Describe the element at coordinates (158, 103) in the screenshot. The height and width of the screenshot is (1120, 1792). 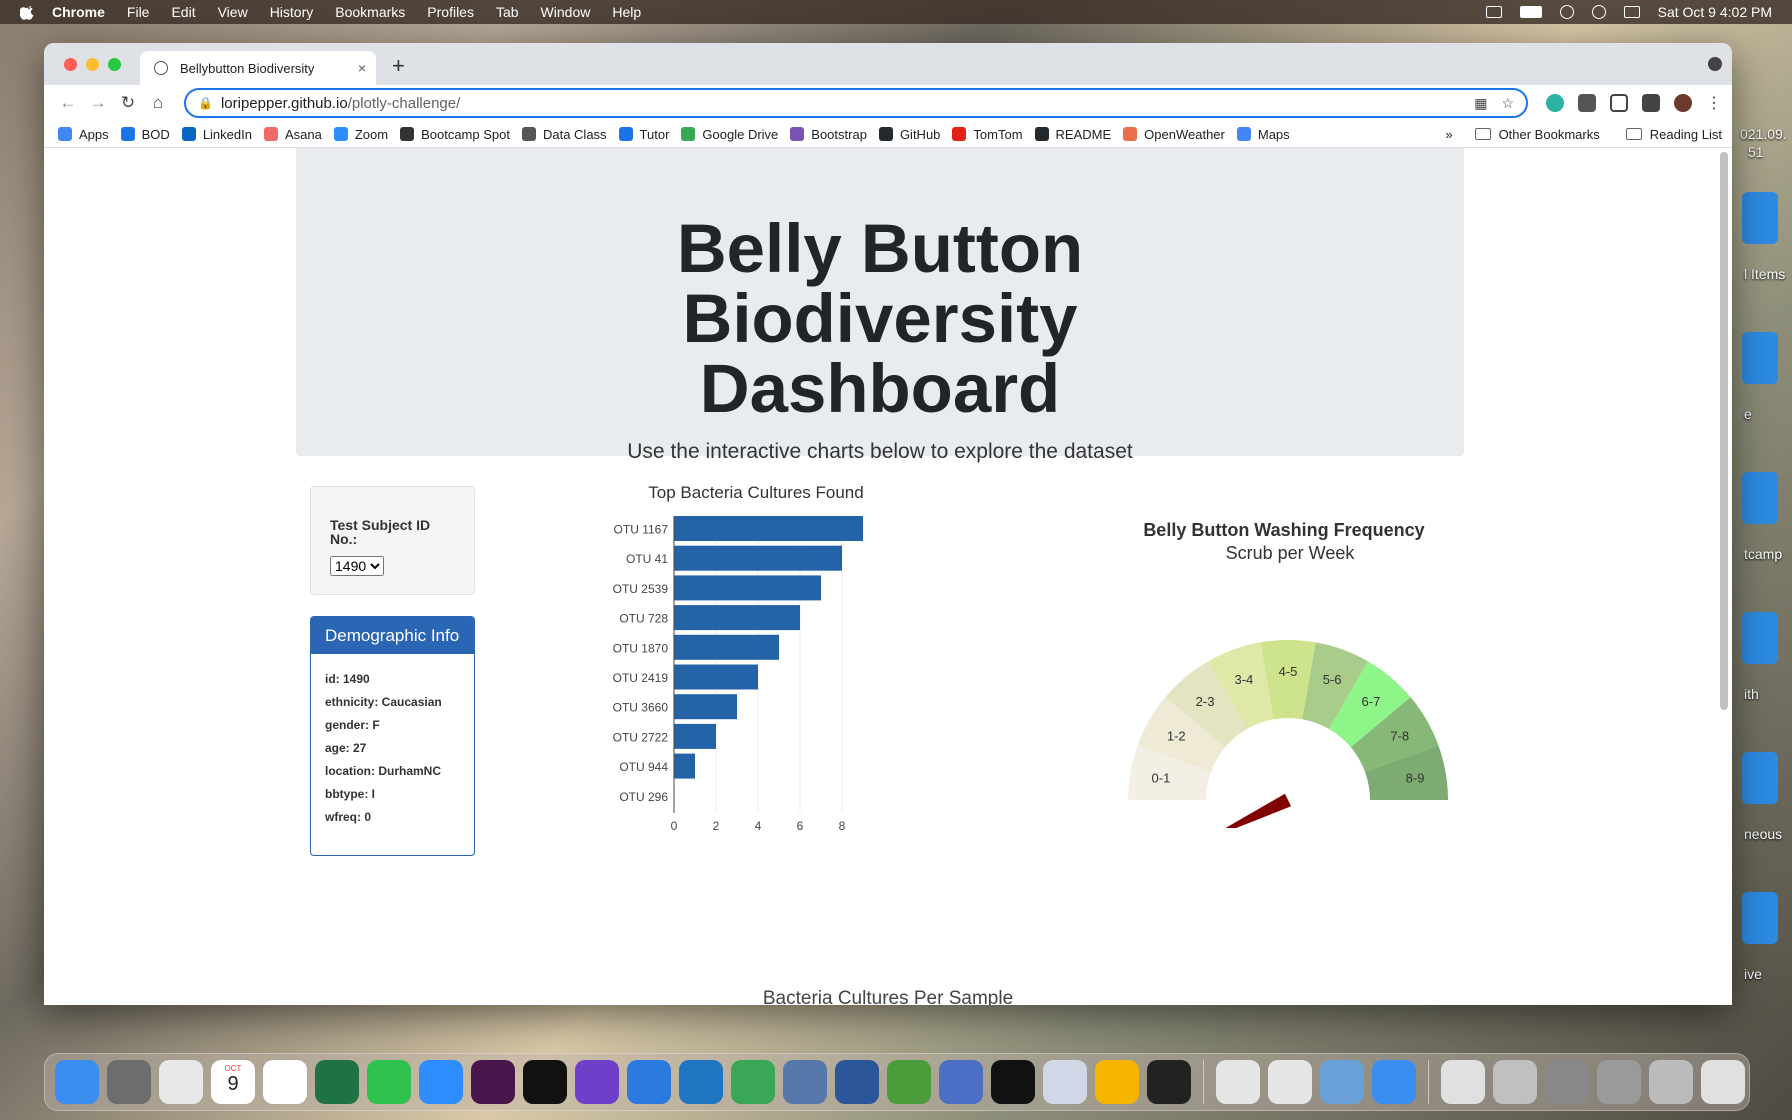
I see `home-icon: ⌂` at that location.